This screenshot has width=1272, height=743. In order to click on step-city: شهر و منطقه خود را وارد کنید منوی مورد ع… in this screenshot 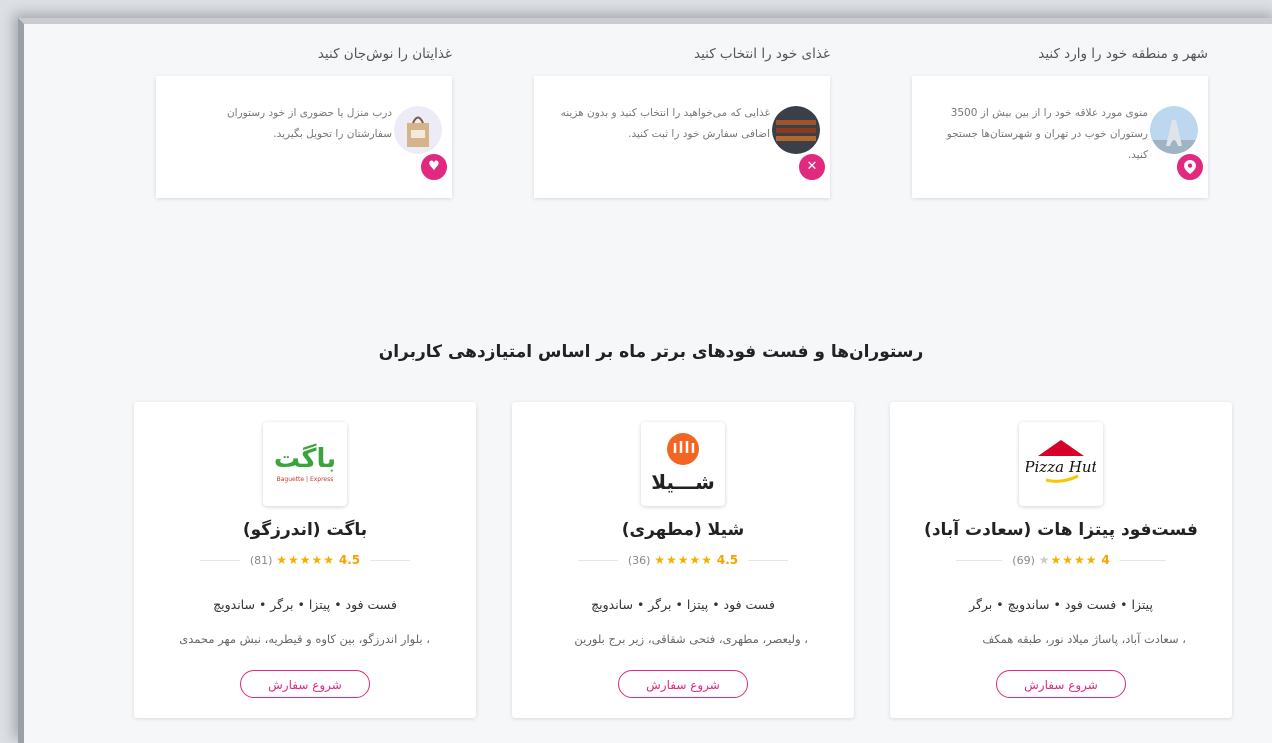, I will do `click(1060, 121)`.